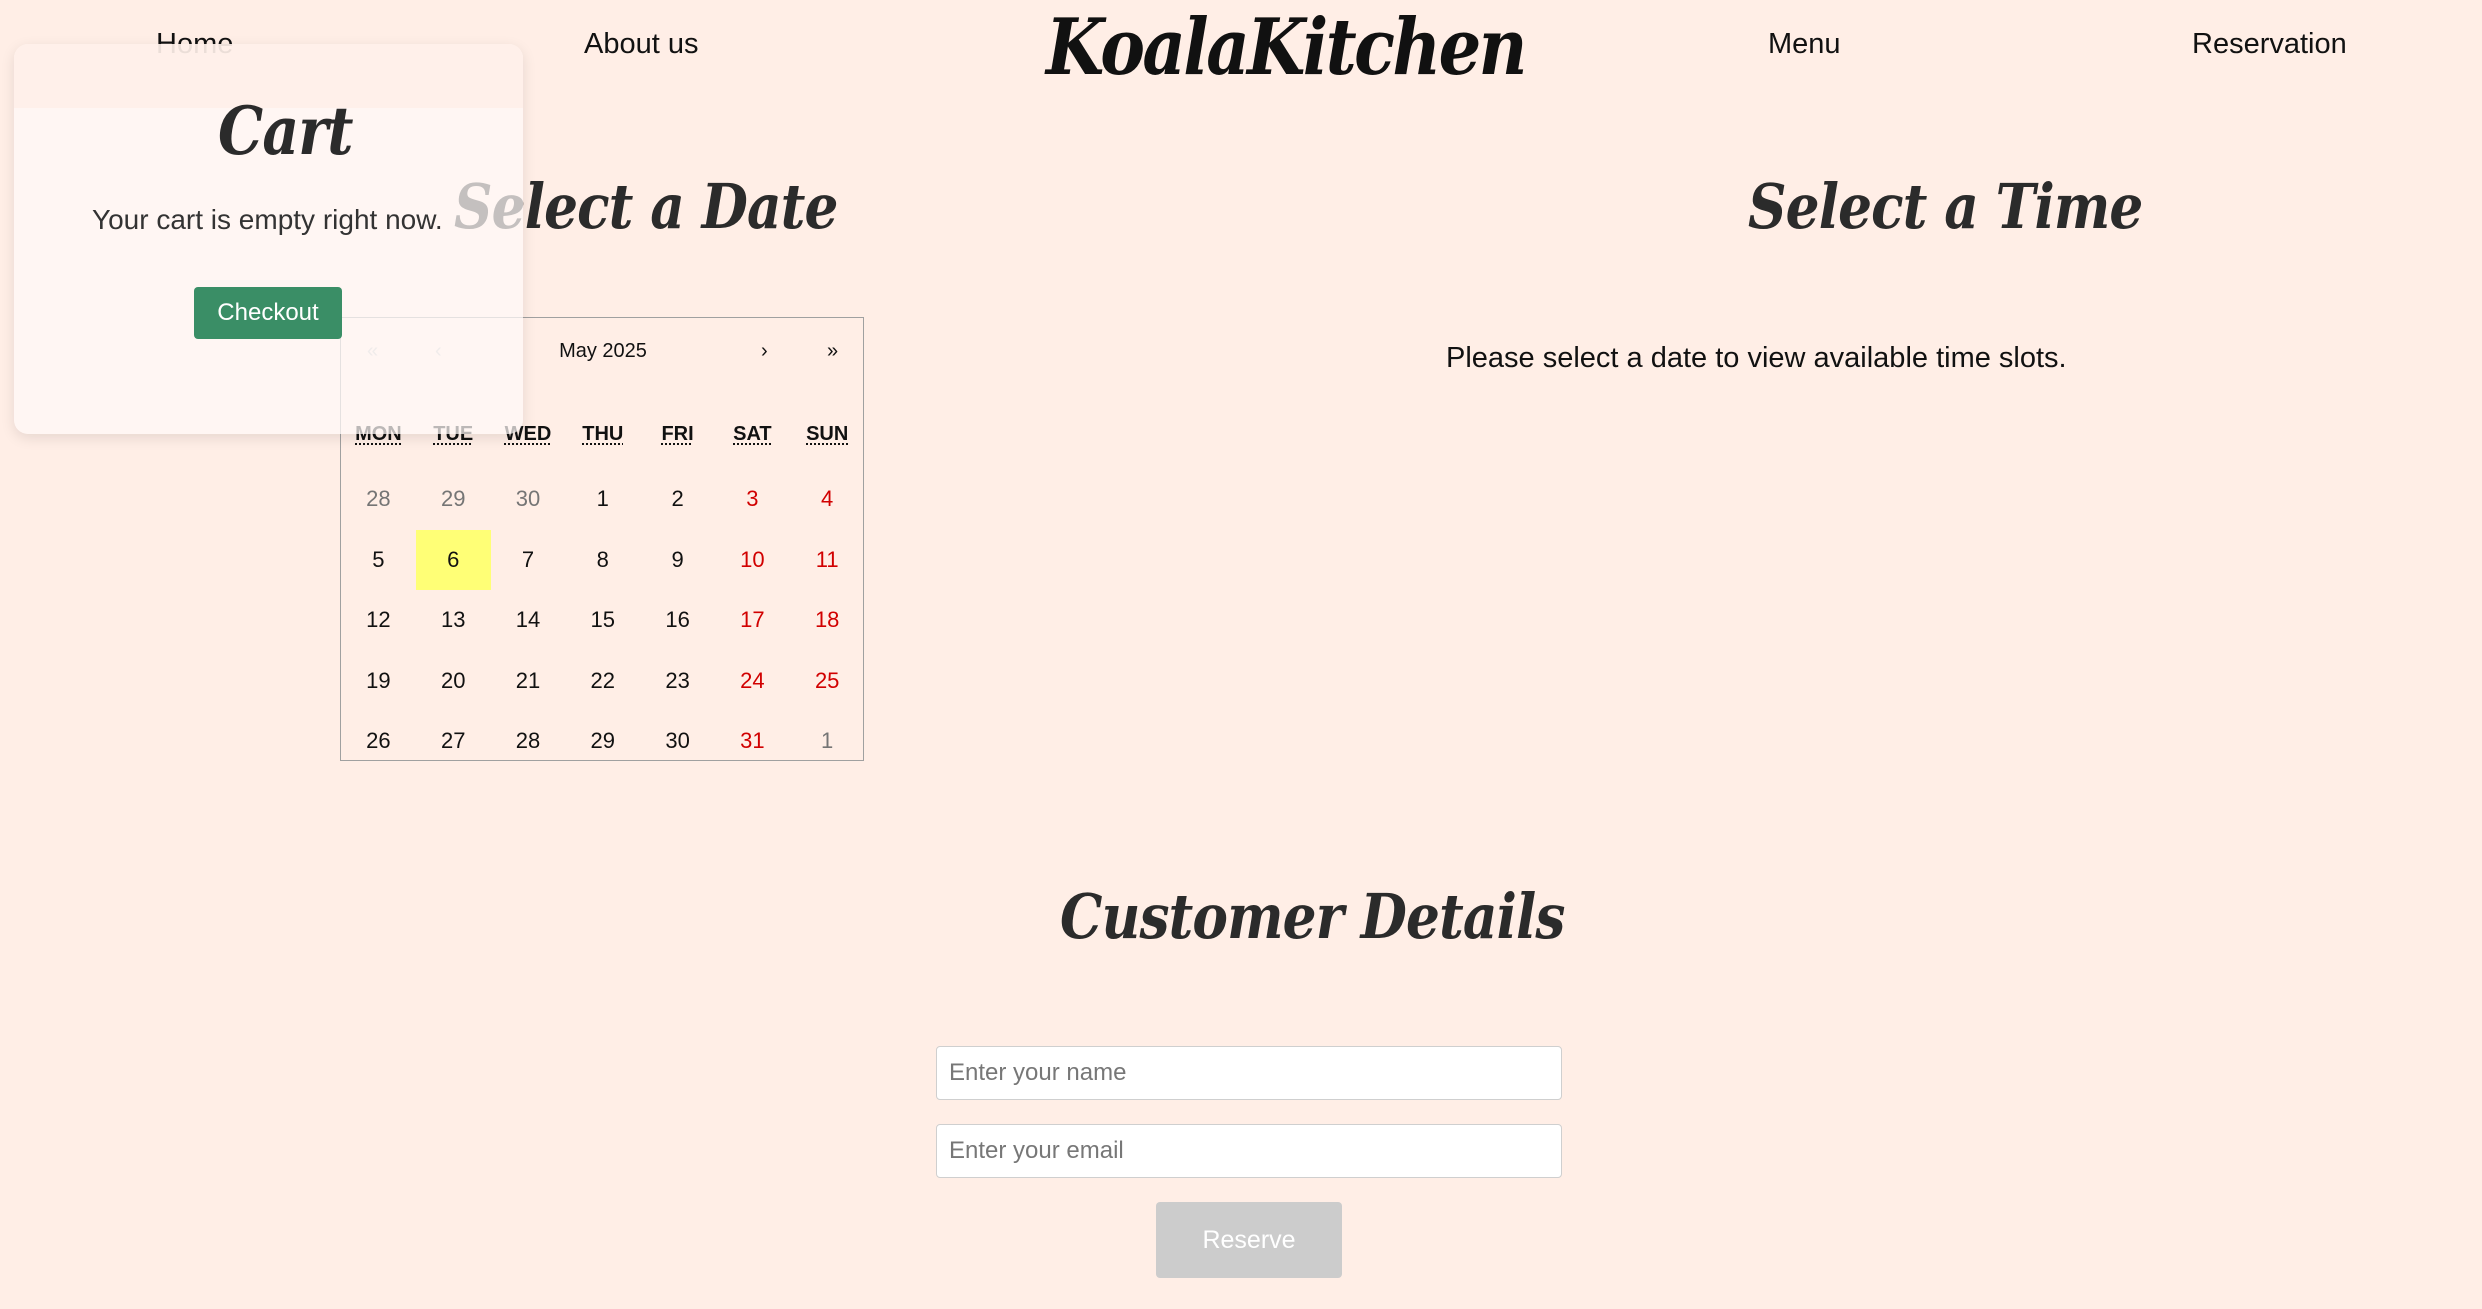 The height and width of the screenshot is (1309, 2482). Describe the element at coordinates (1249, 1073) in the screenshot. I see `name-input` at that location.